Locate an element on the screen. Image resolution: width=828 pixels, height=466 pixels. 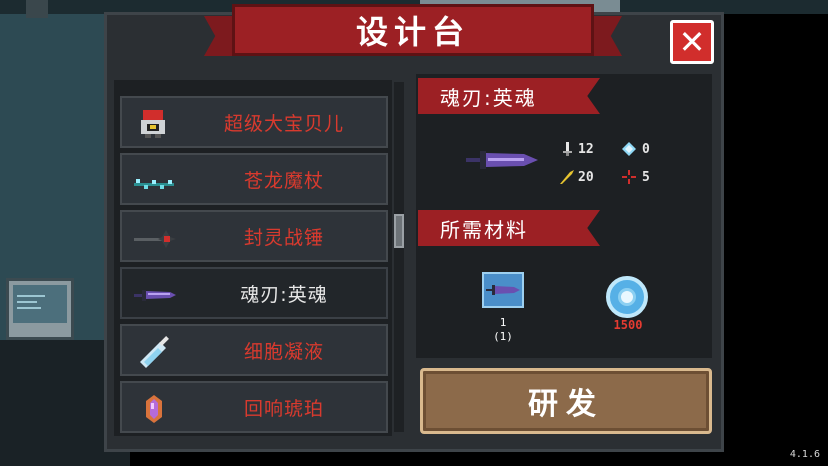
wall-block is located at coordinates (37, 9).